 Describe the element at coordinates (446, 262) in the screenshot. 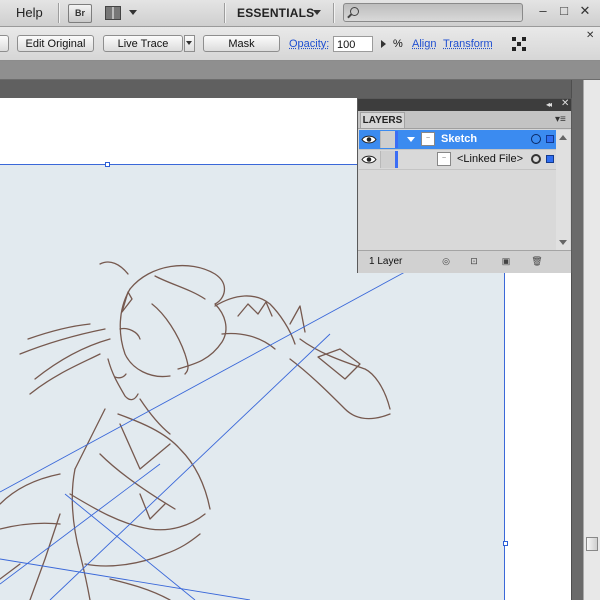

I see `locate-object-icon: ◎` at that location.